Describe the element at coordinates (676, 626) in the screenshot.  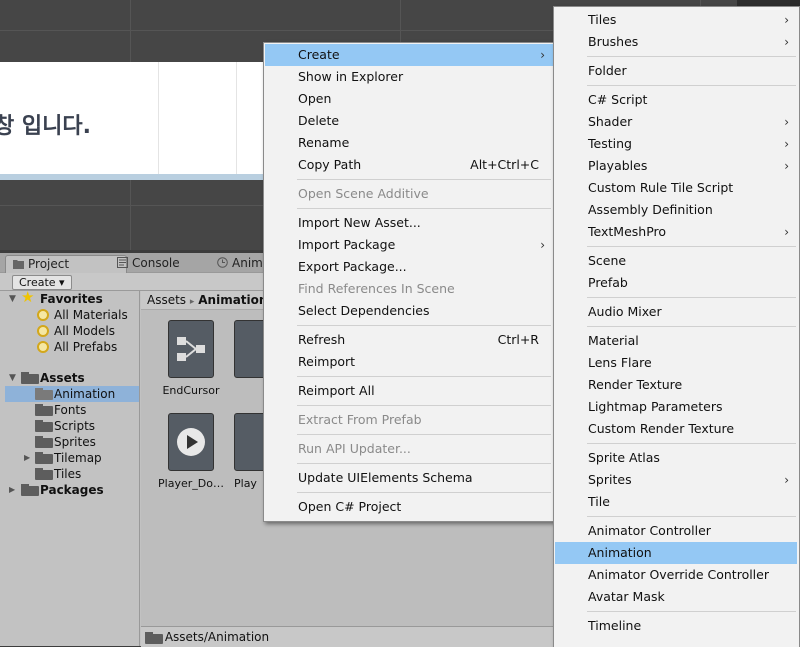
I see `submenu-item-timeline: Timeline` at that location.